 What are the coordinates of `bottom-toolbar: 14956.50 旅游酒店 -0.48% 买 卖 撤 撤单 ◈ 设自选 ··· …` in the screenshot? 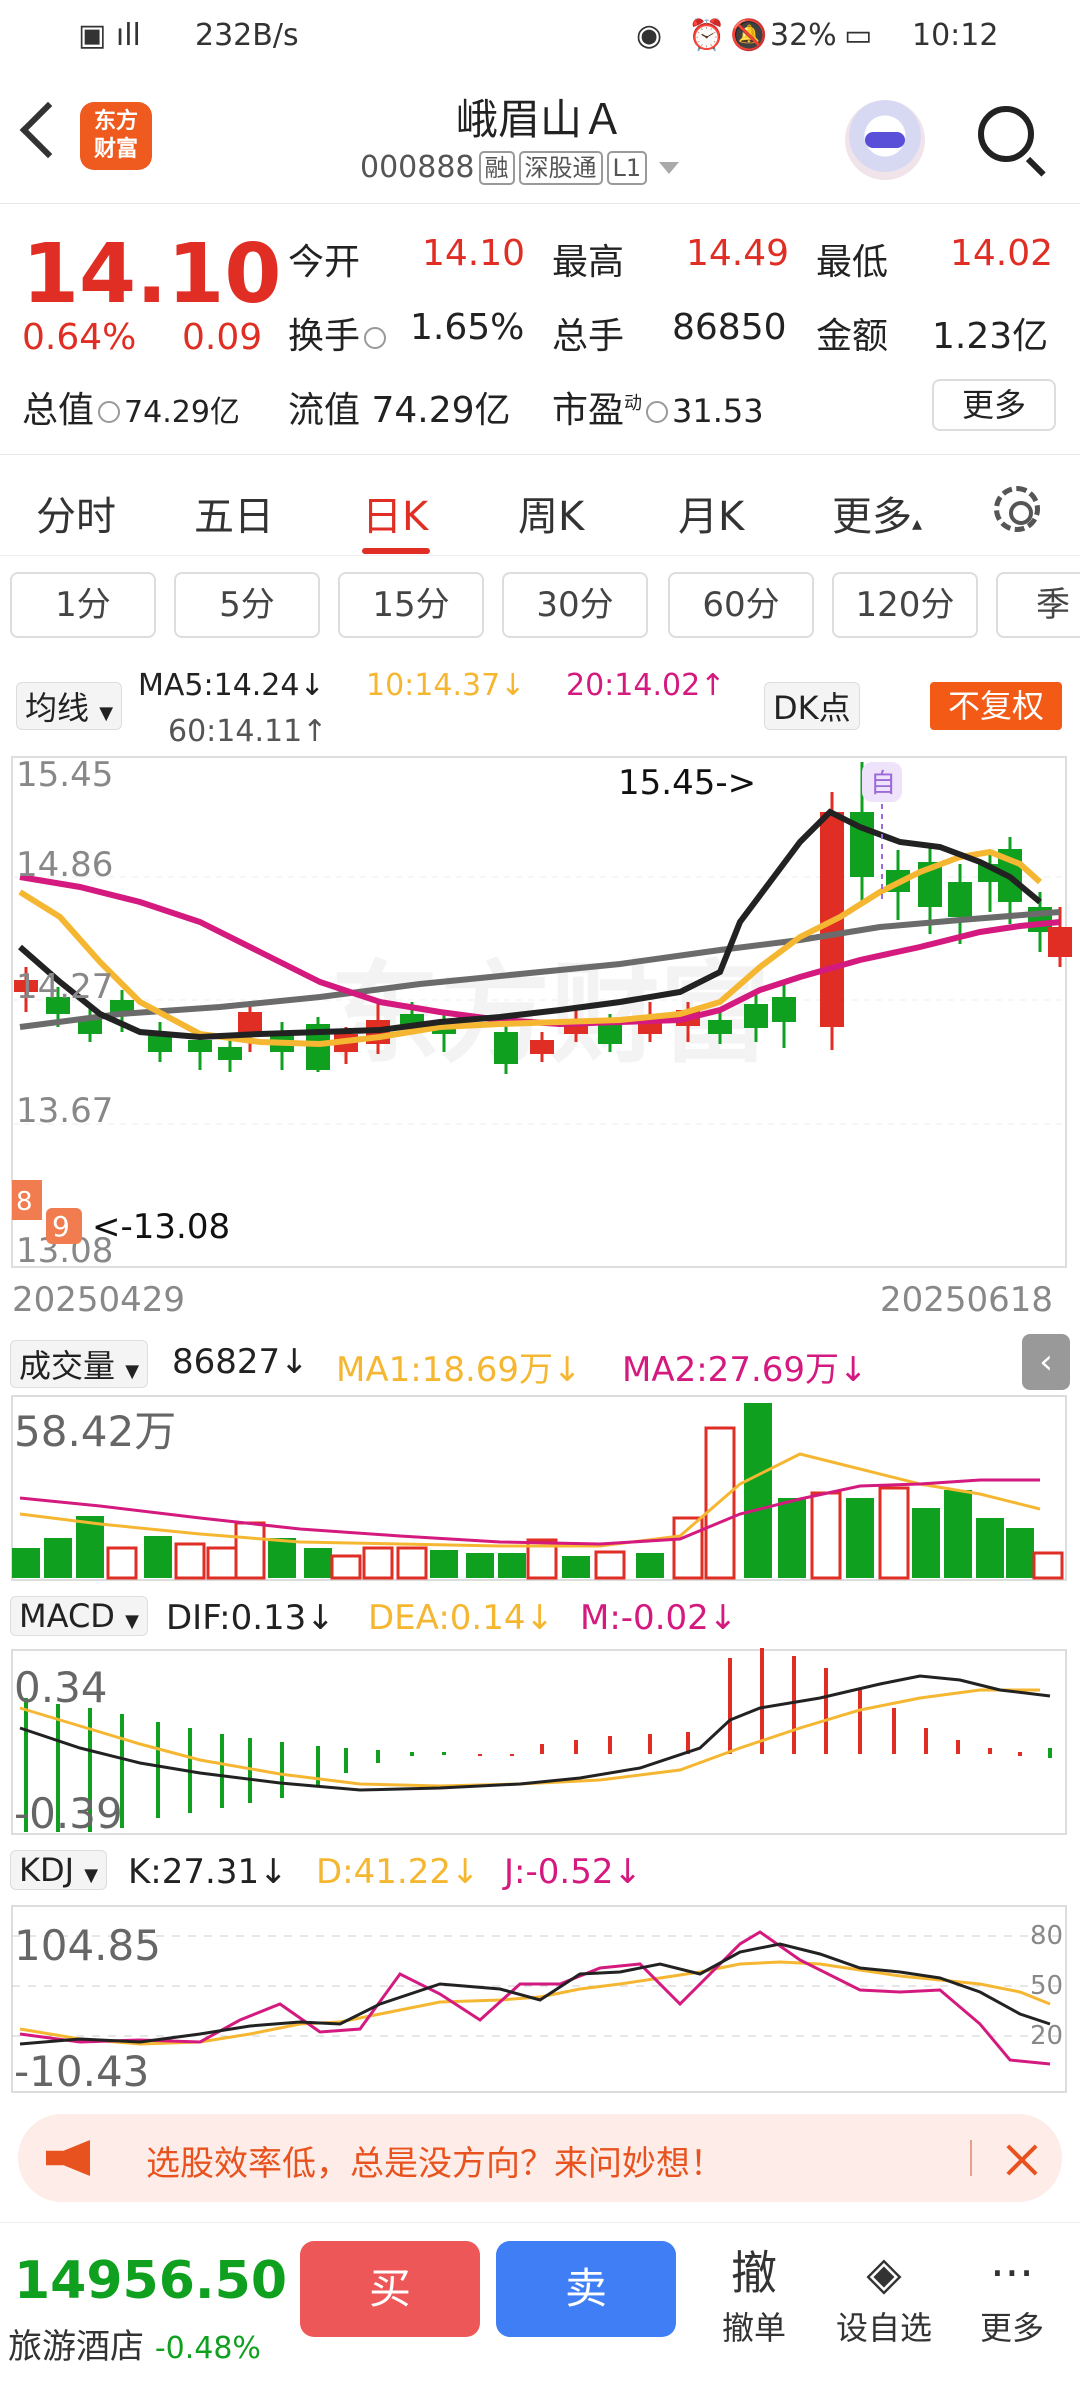 It's located at (540, 2311).